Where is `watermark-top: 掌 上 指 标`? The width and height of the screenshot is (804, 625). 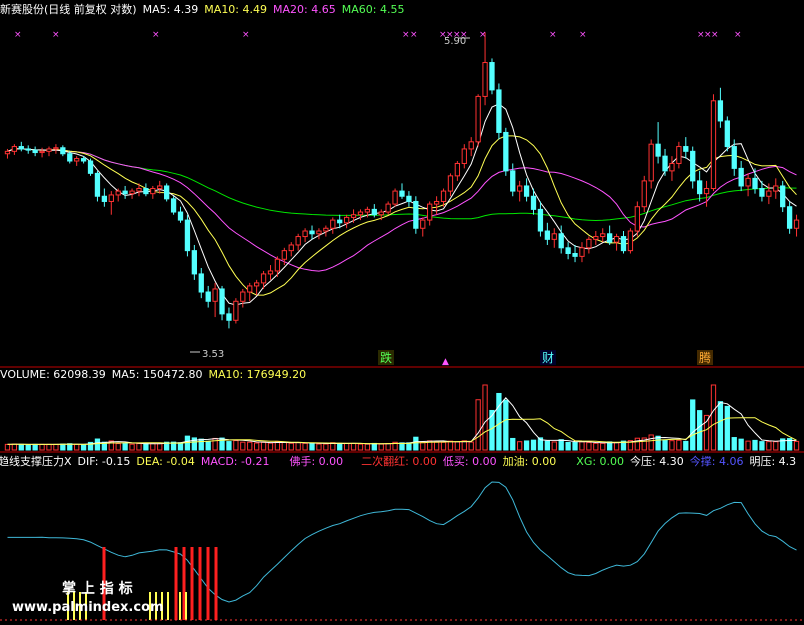 watermark-top: 掌 上 指 标 is located at coordinates (97, 588).